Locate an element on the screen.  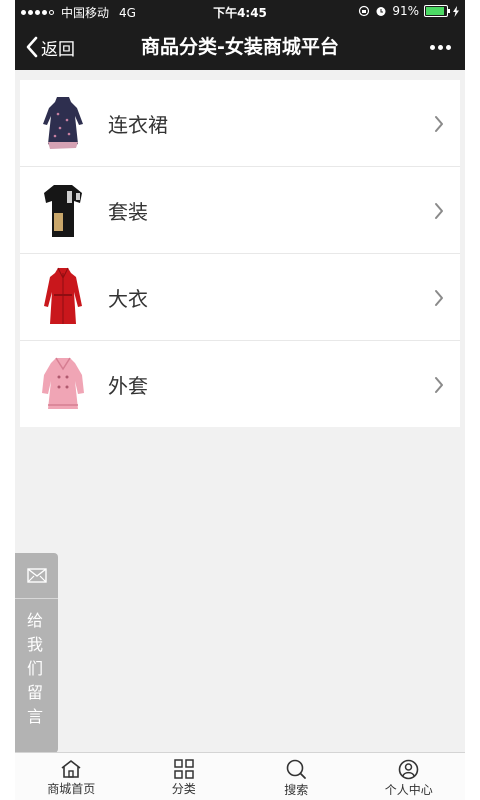
alarm-icon is located at coordinates (381, 11).